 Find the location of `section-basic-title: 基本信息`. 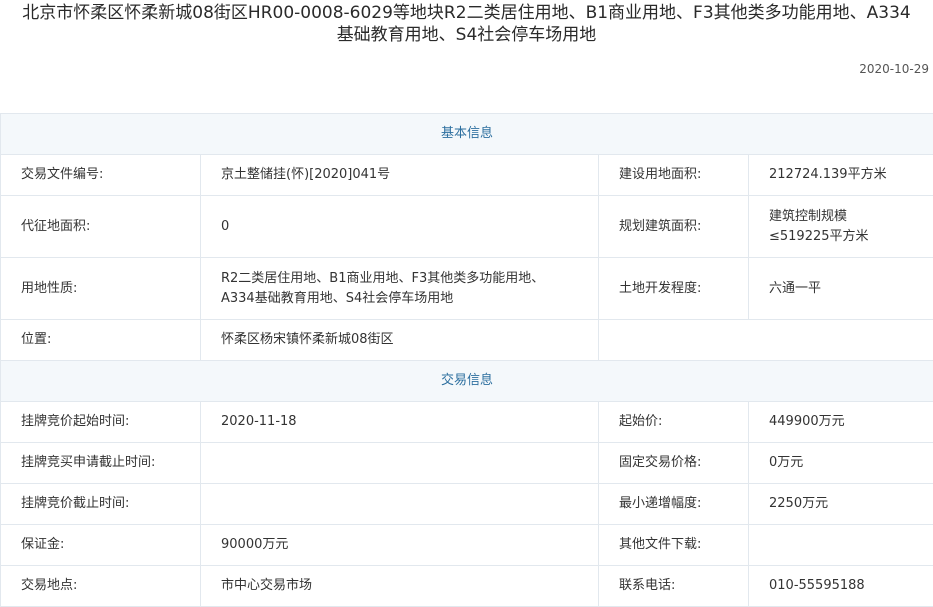

section-basic-title: 基本信息 is located at coordinates (467, 134).